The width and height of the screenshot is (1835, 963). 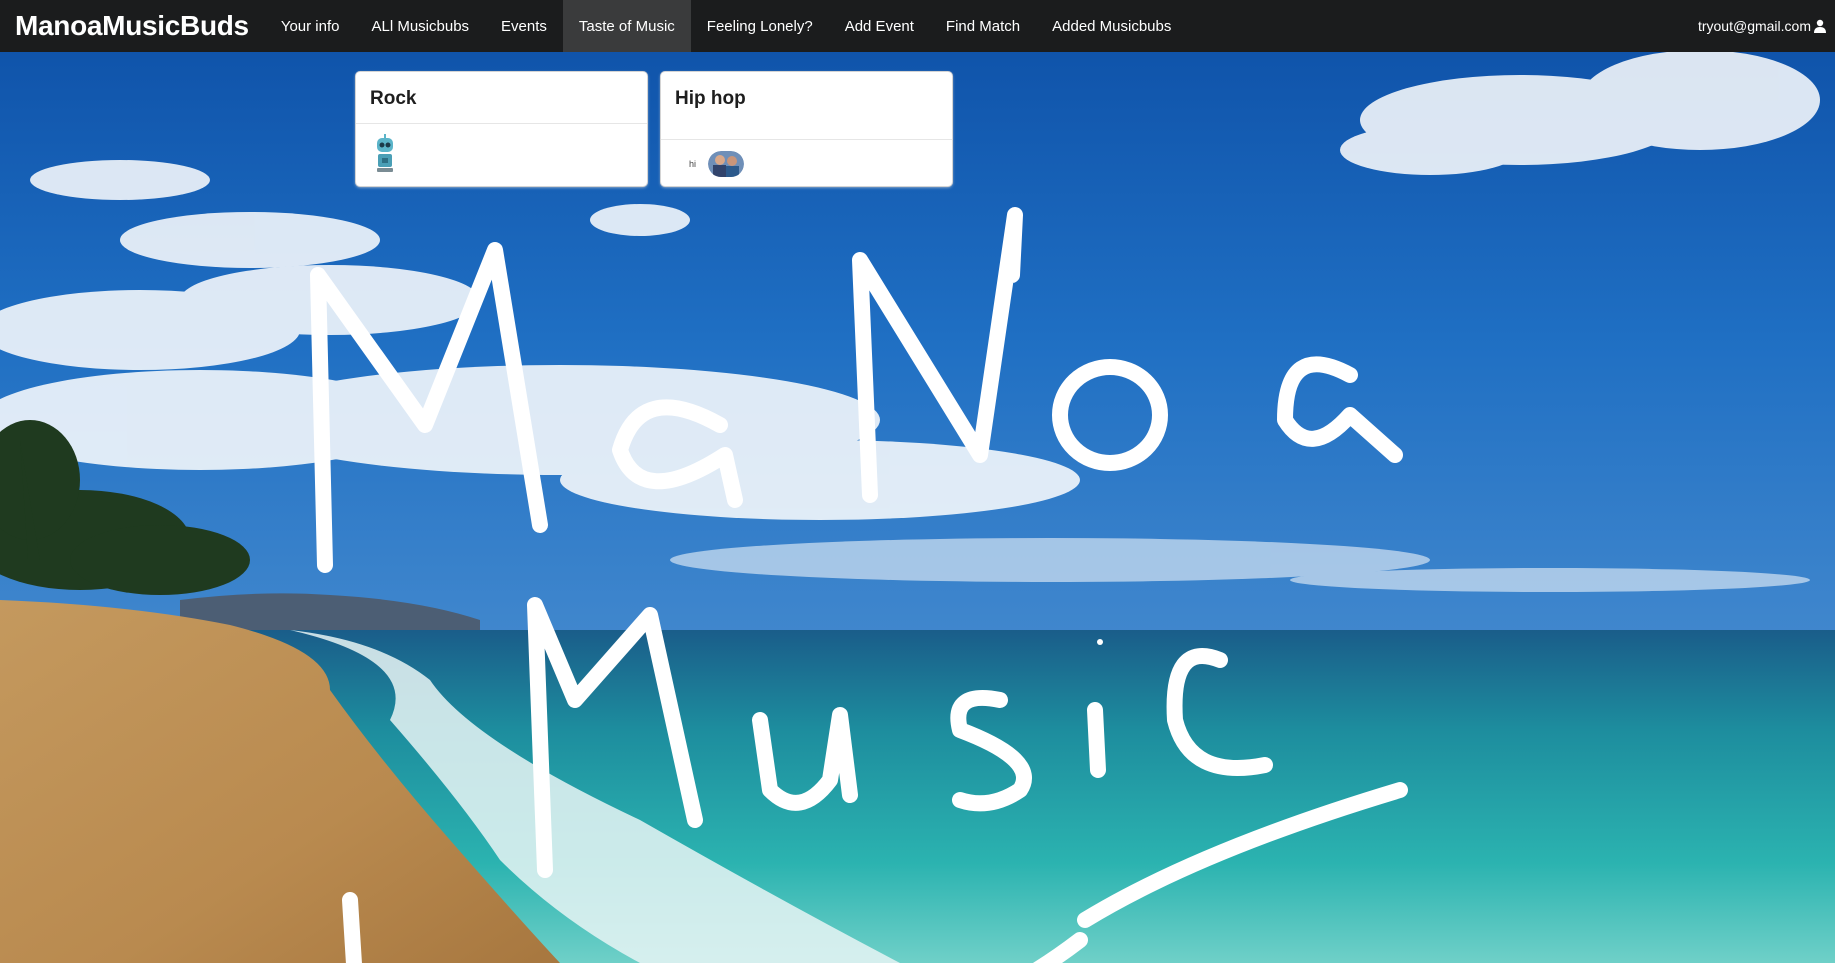 I want to click on nav-feeling-lonely: Feeling Lonely?, so click(x=760, y=26).